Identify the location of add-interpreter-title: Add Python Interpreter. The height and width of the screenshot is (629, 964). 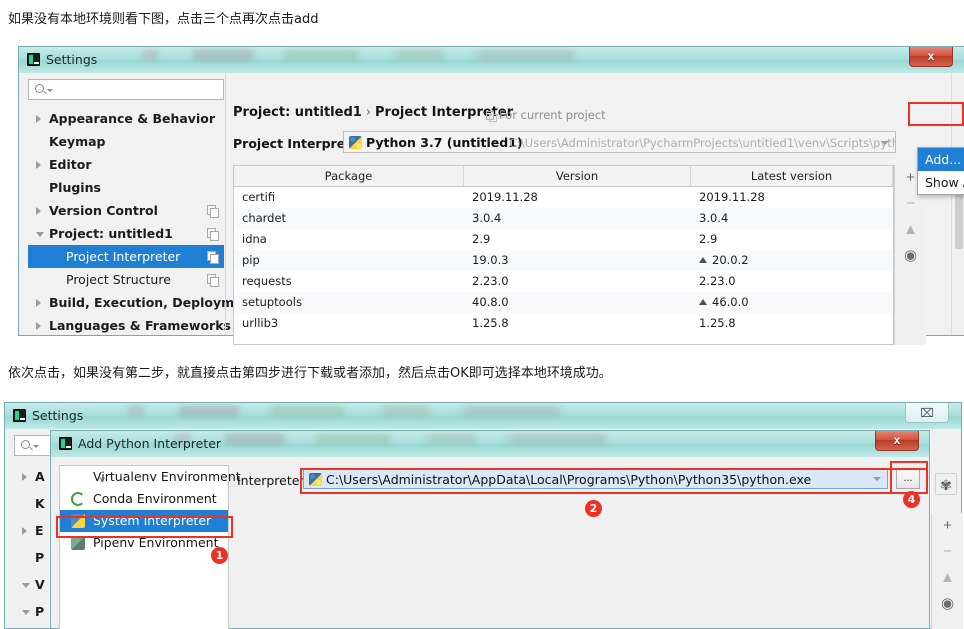
(150, 443).